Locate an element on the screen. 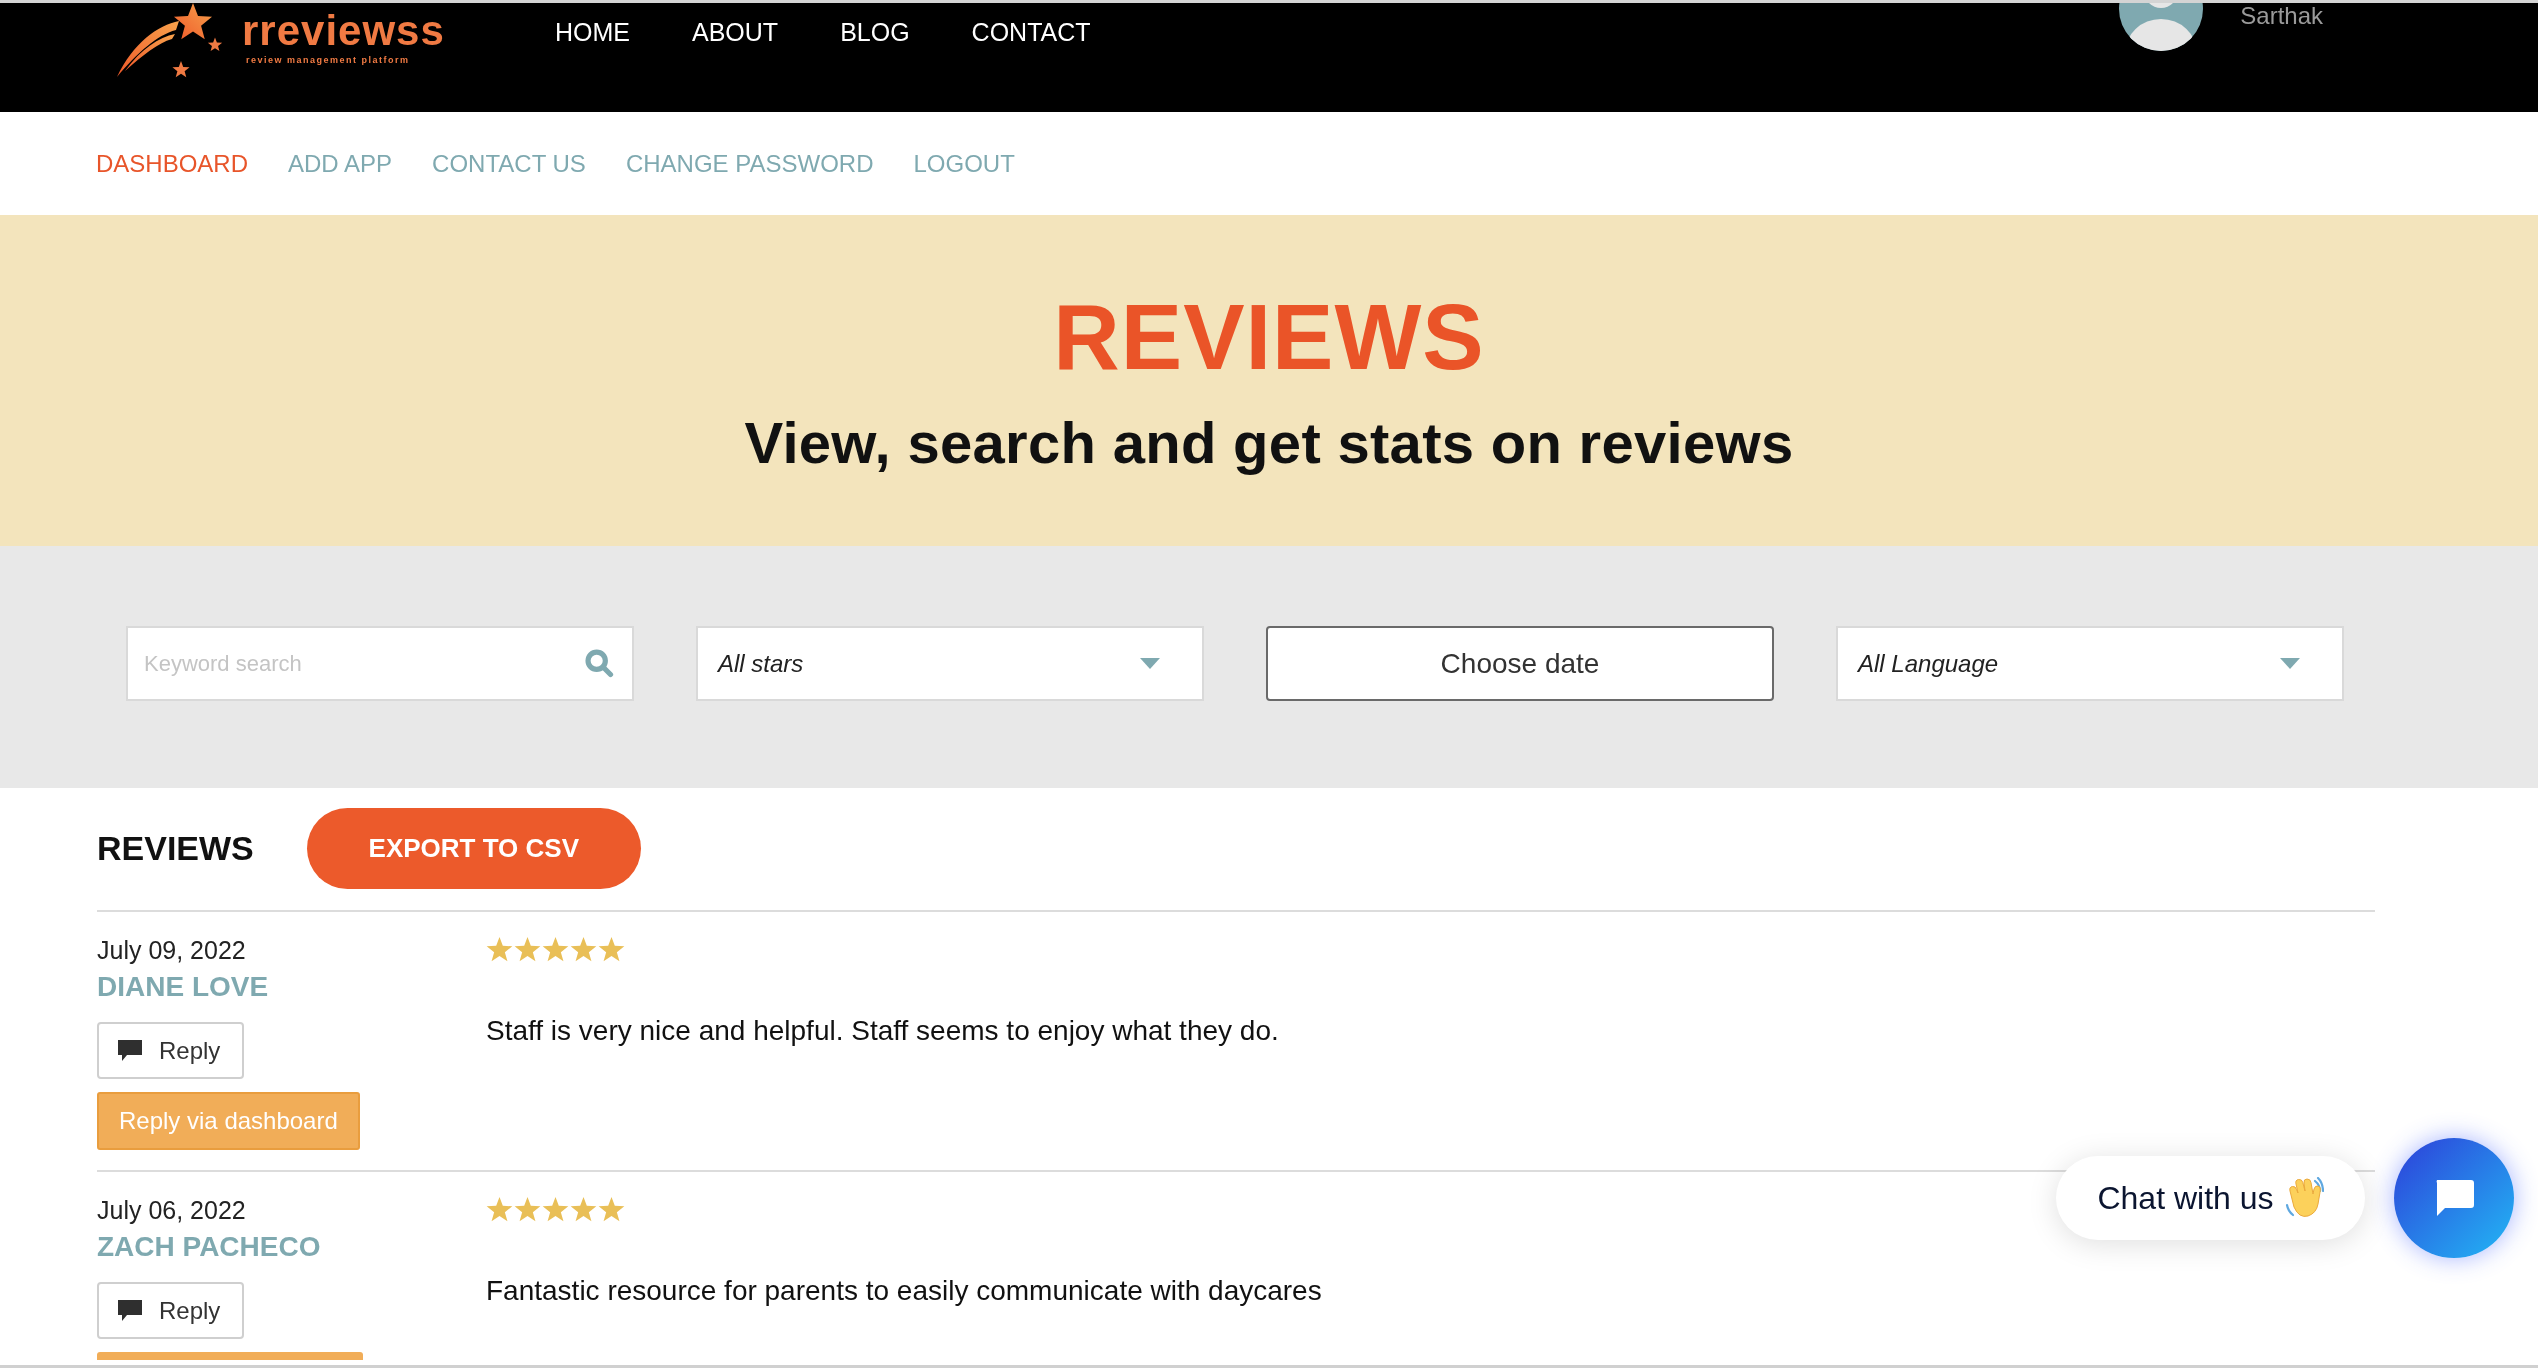  logo-tagline: review management platform is located at coordinates (327, 60).